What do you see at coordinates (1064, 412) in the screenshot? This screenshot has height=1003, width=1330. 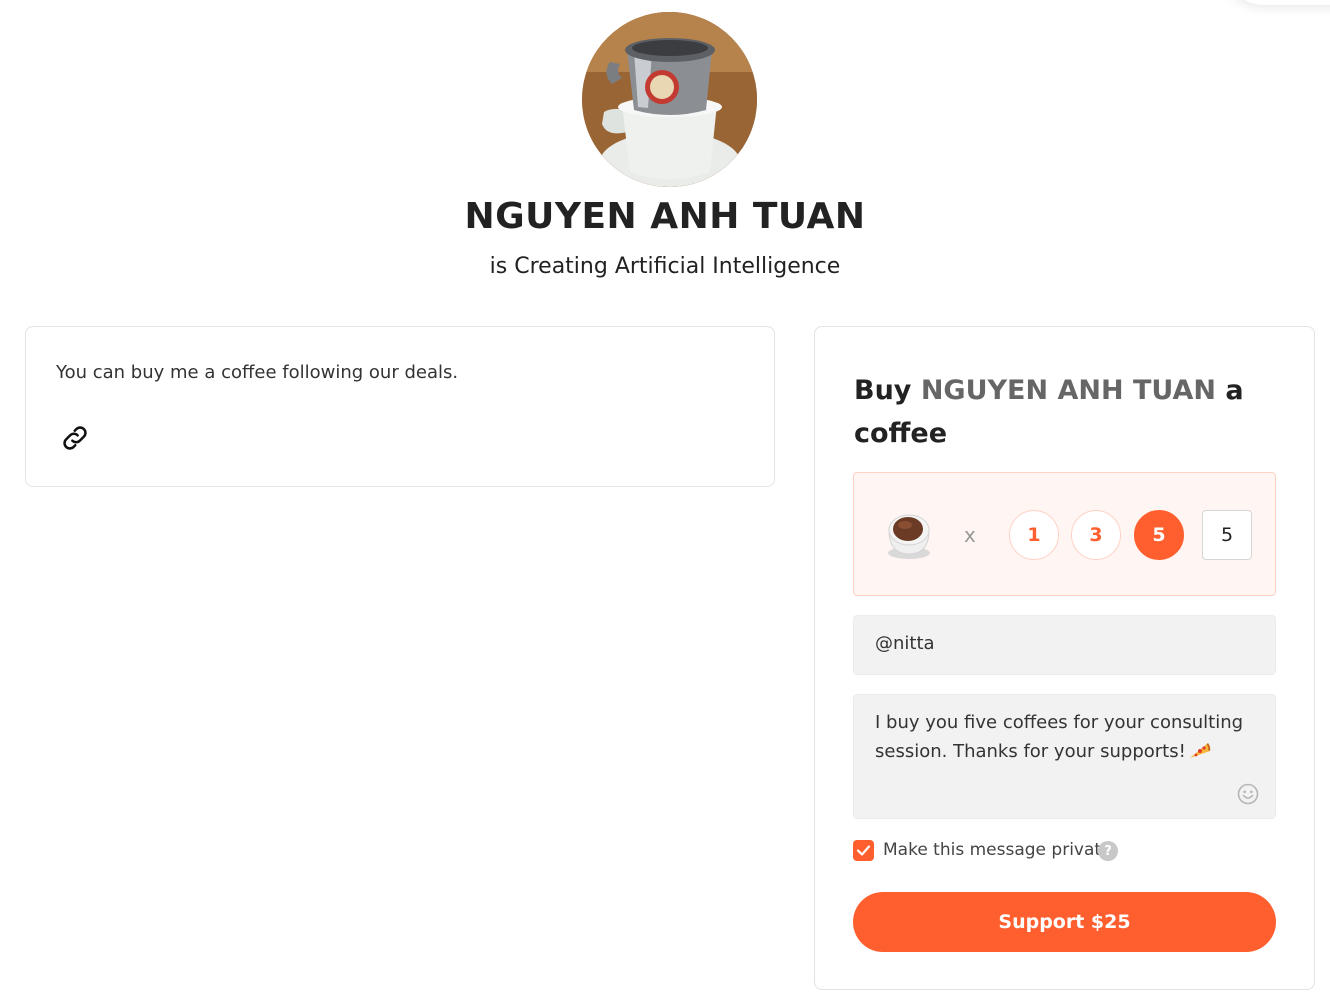 I see `support-title: Buy NGUYEN ANH TUAN a coffee` at bounding box center [1064, 412].